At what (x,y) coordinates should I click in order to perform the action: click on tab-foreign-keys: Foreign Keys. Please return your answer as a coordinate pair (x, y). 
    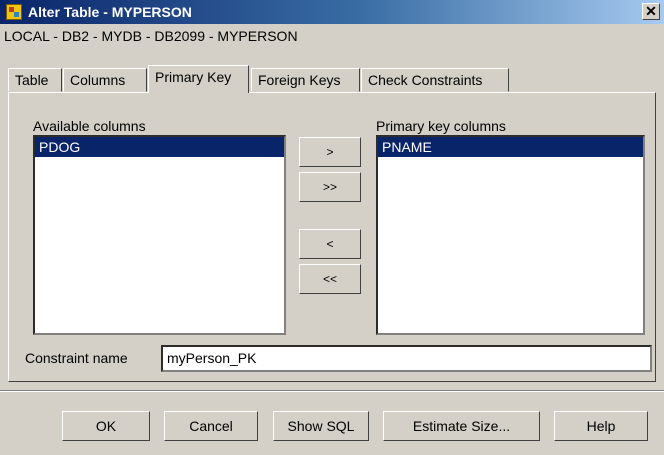
    Looking at the image, I should click on (305, 80).